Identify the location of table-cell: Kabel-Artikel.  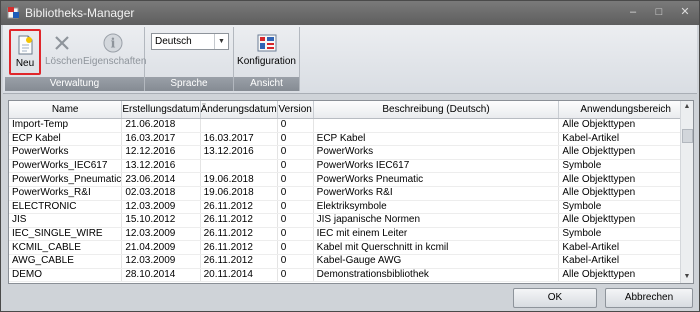
(625, 261).